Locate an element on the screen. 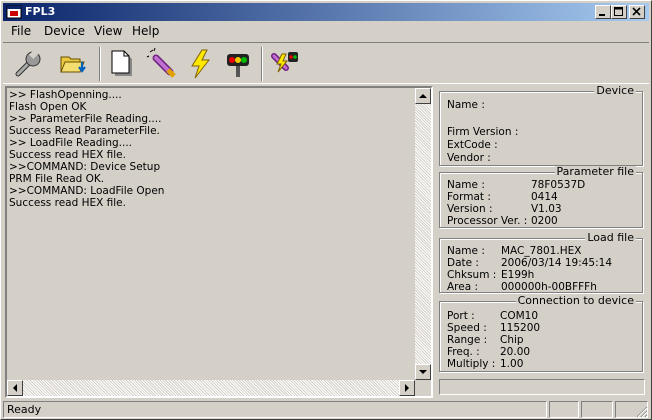 This screenshot has width=652, height=420. autoprocedure-button is located at coordinates (284, 64).